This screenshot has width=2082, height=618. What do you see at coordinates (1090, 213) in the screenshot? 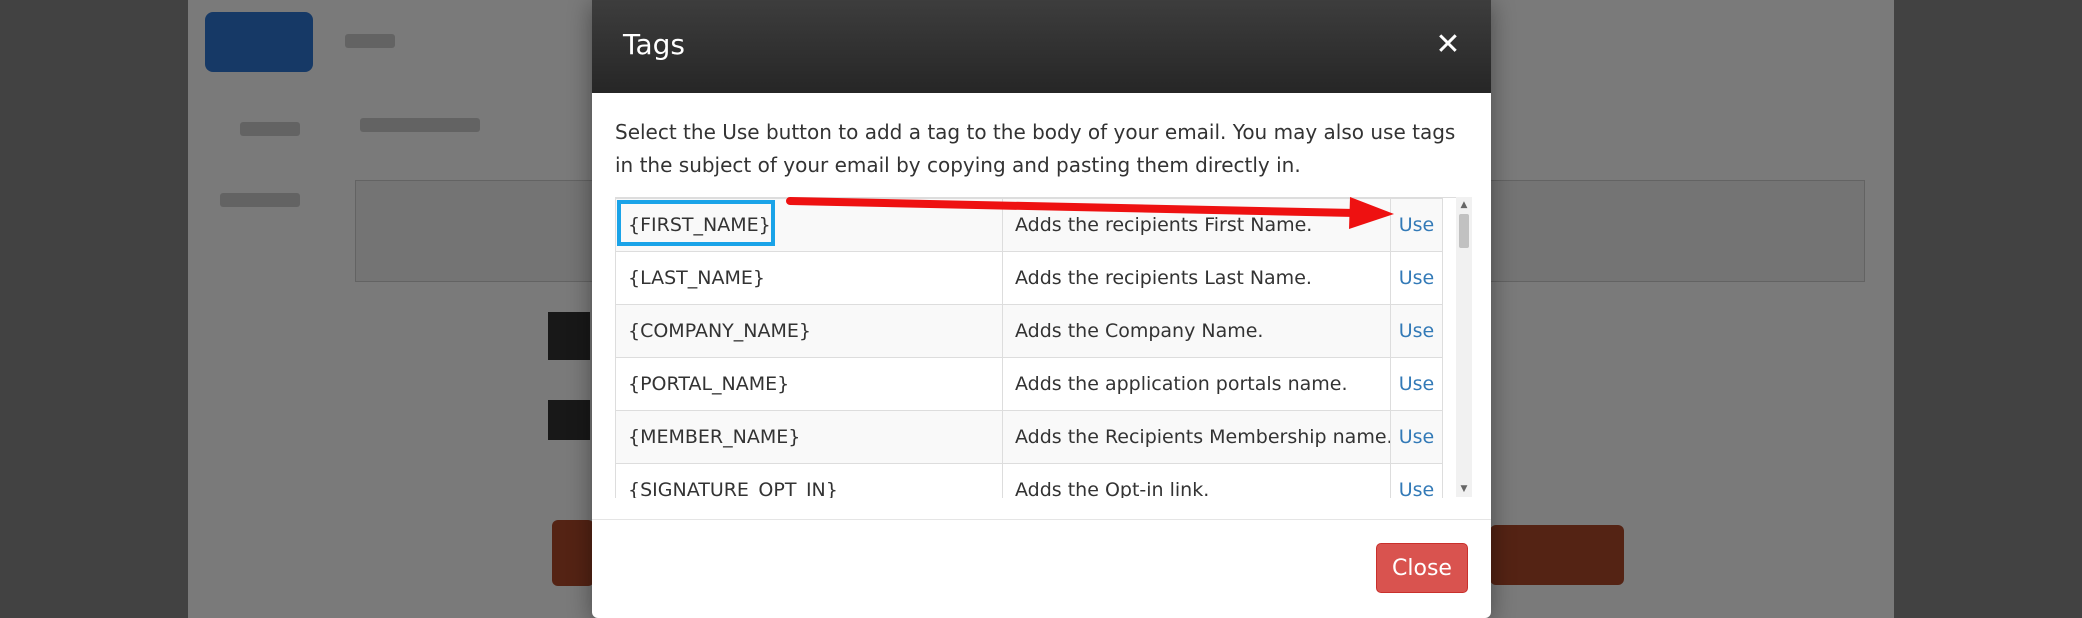
I see `annotation-arrow-icon` at bounding box center [1090, 213].